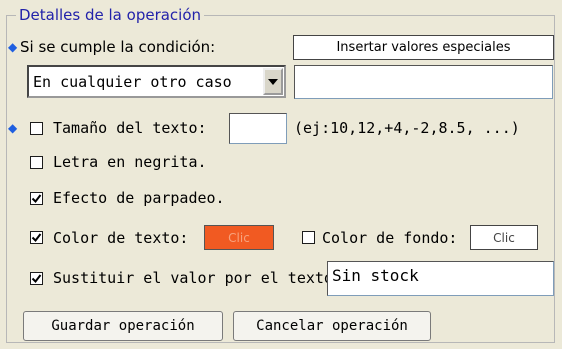 This screenshot has width=562, height=349. I want to click on cancel-operation-button: Cancelar operación, so click(332, 326).